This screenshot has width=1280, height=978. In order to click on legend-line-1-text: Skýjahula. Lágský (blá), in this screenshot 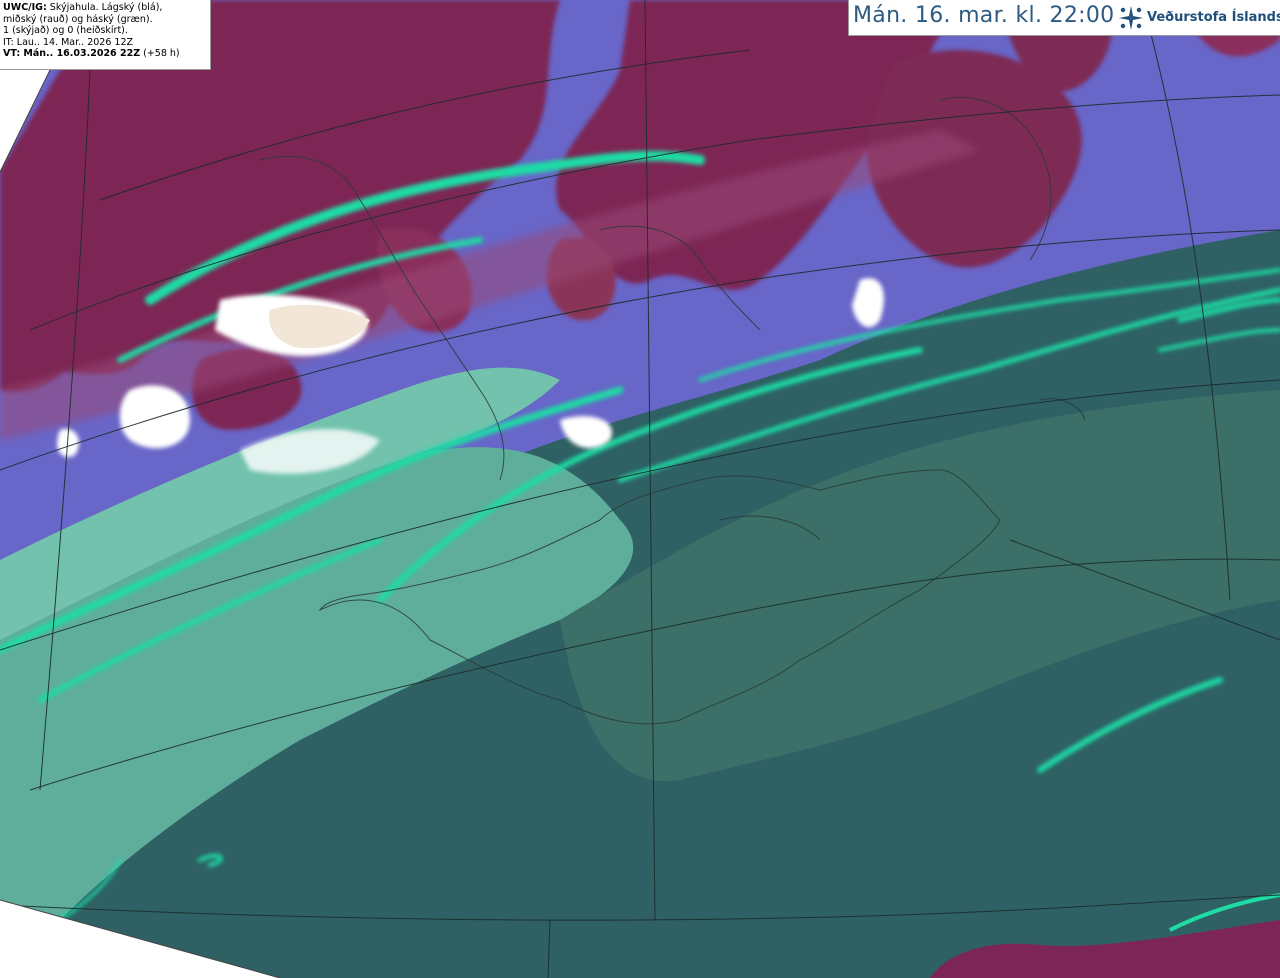, I will do `click(104, 7)`.